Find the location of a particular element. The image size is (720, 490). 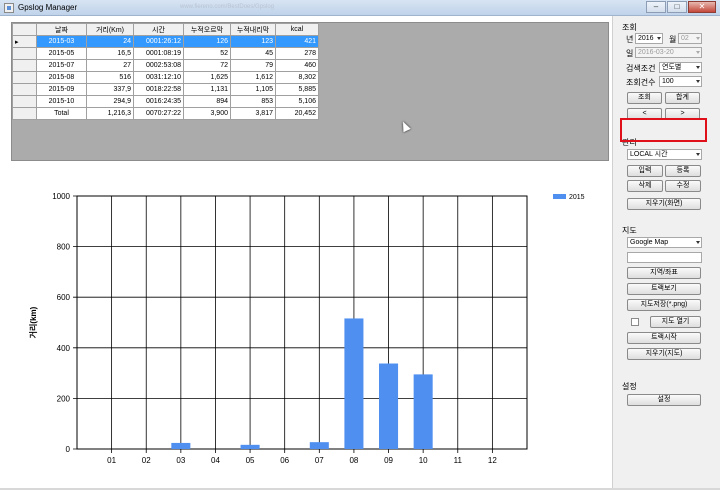

region-coords-button: 지역/좌표 is located at coordinates (664, 273).